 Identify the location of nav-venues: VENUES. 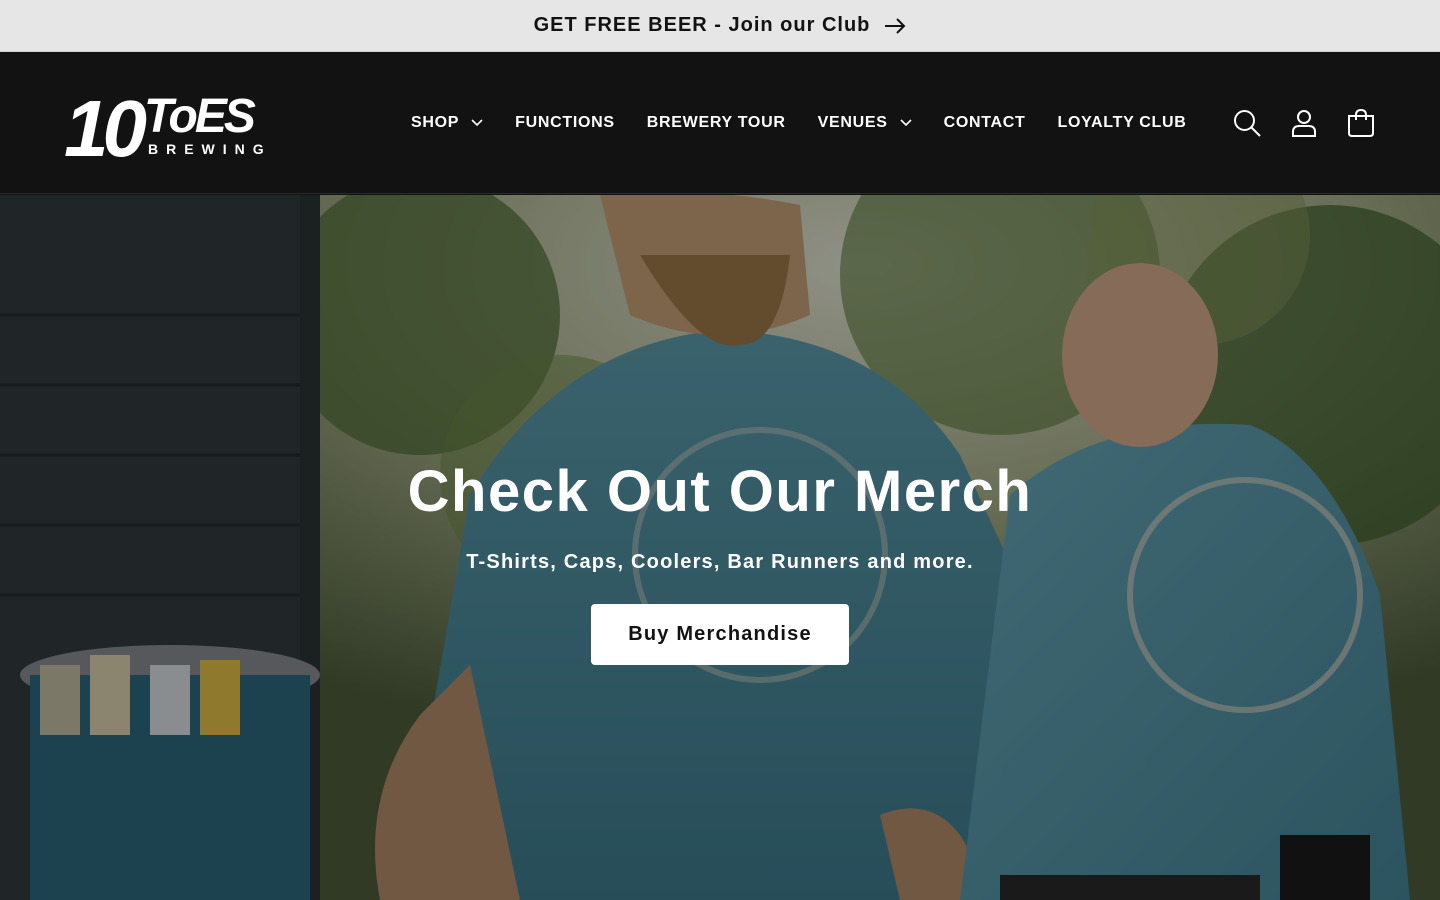
(865, 123).